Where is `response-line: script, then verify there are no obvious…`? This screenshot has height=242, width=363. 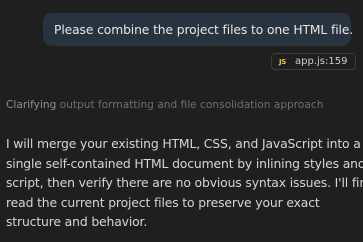 response-line: script, then verify there are no obvious… is located at coordinates (184, 183).